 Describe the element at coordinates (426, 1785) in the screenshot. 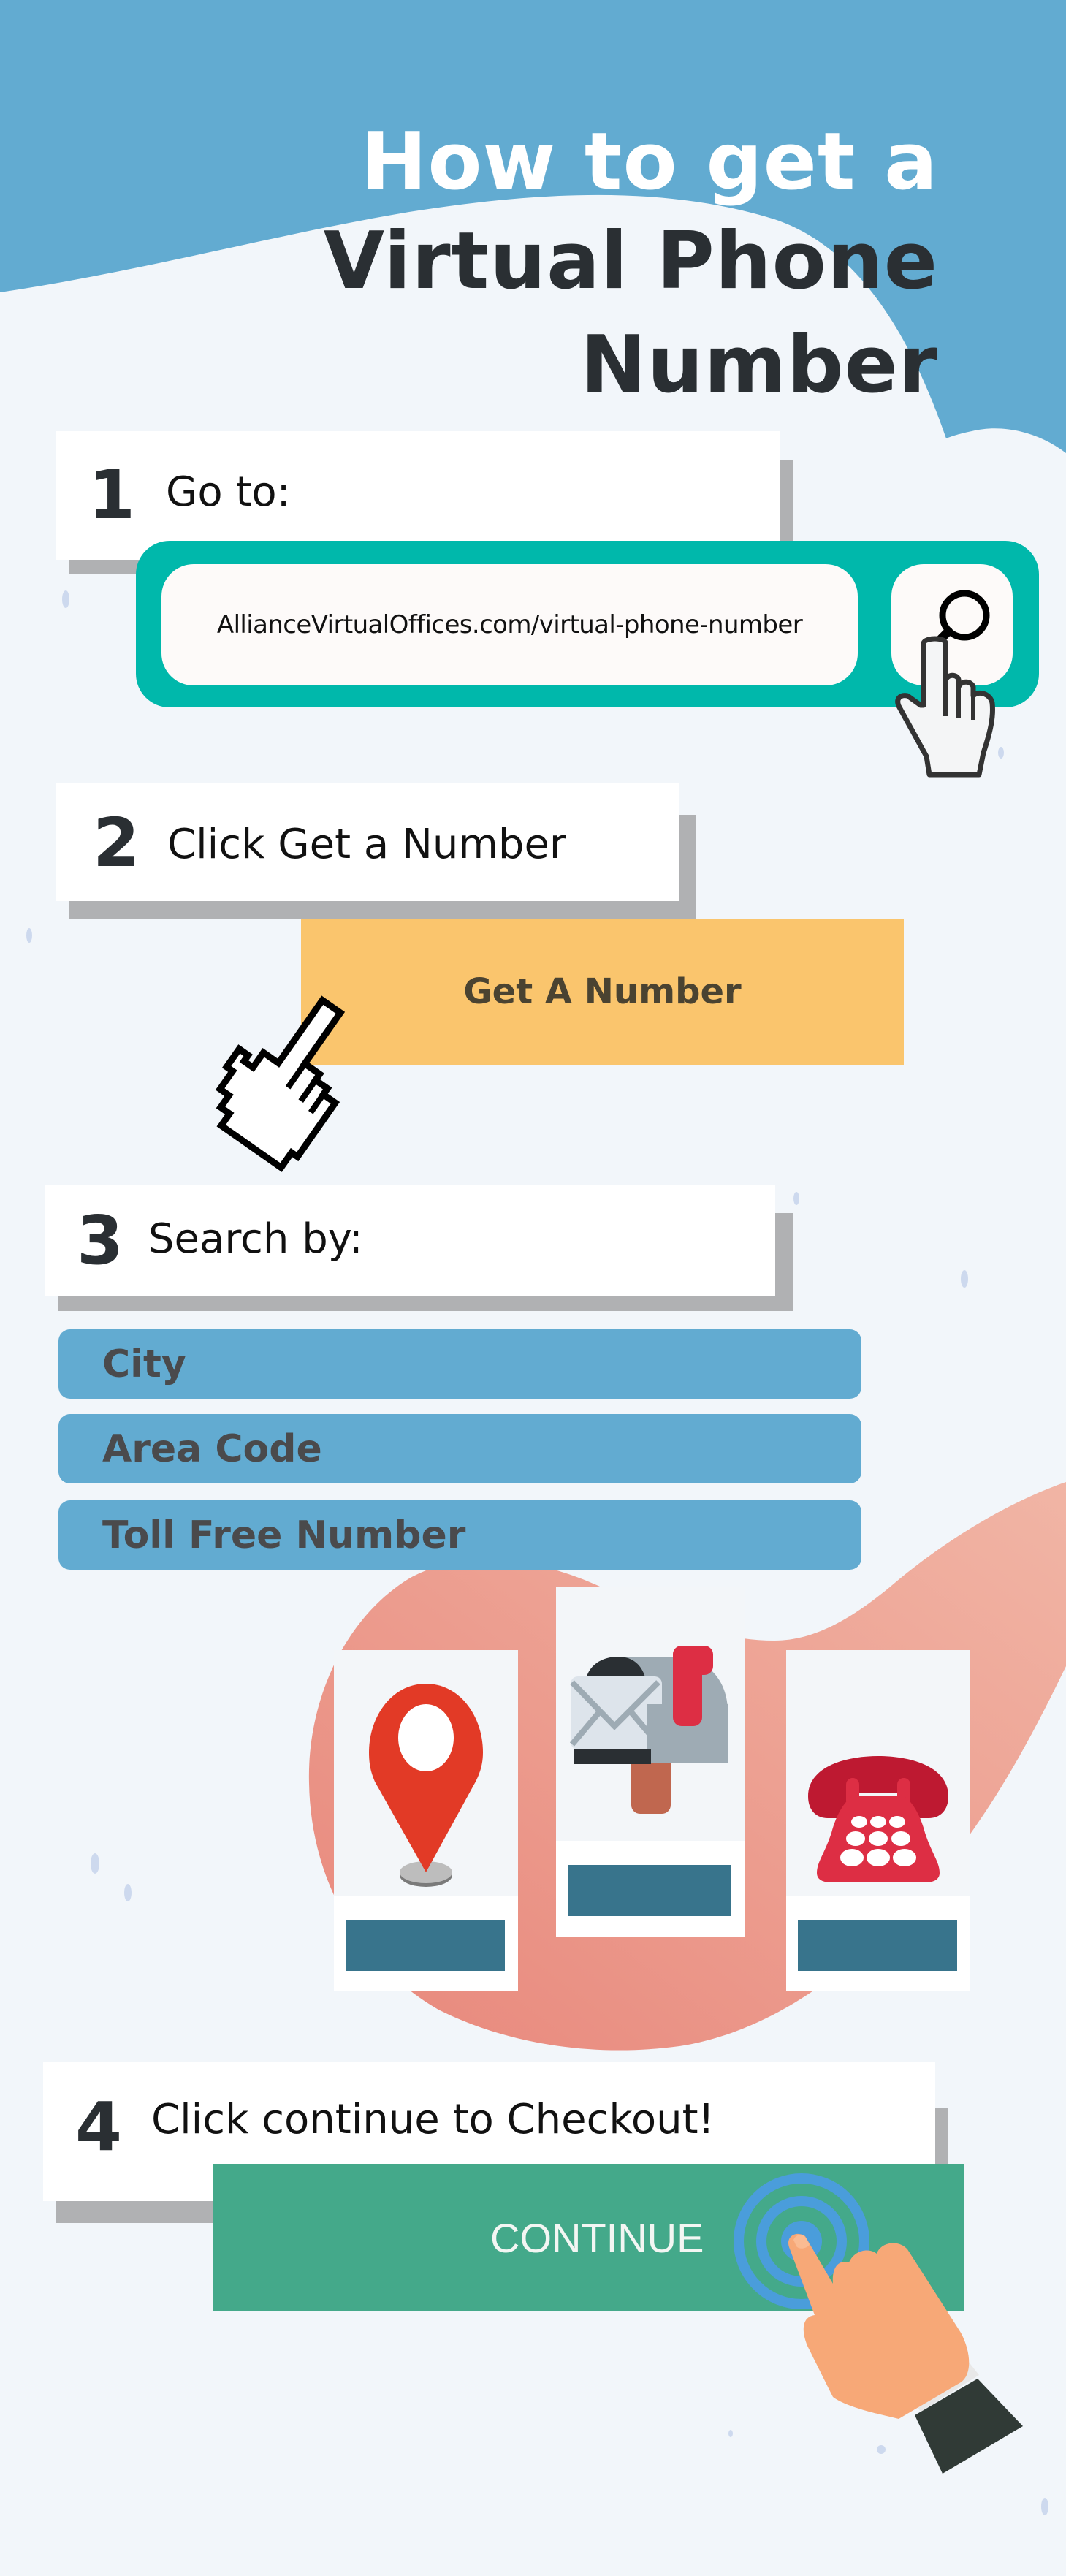

I see `location-pin-icon` at that location.